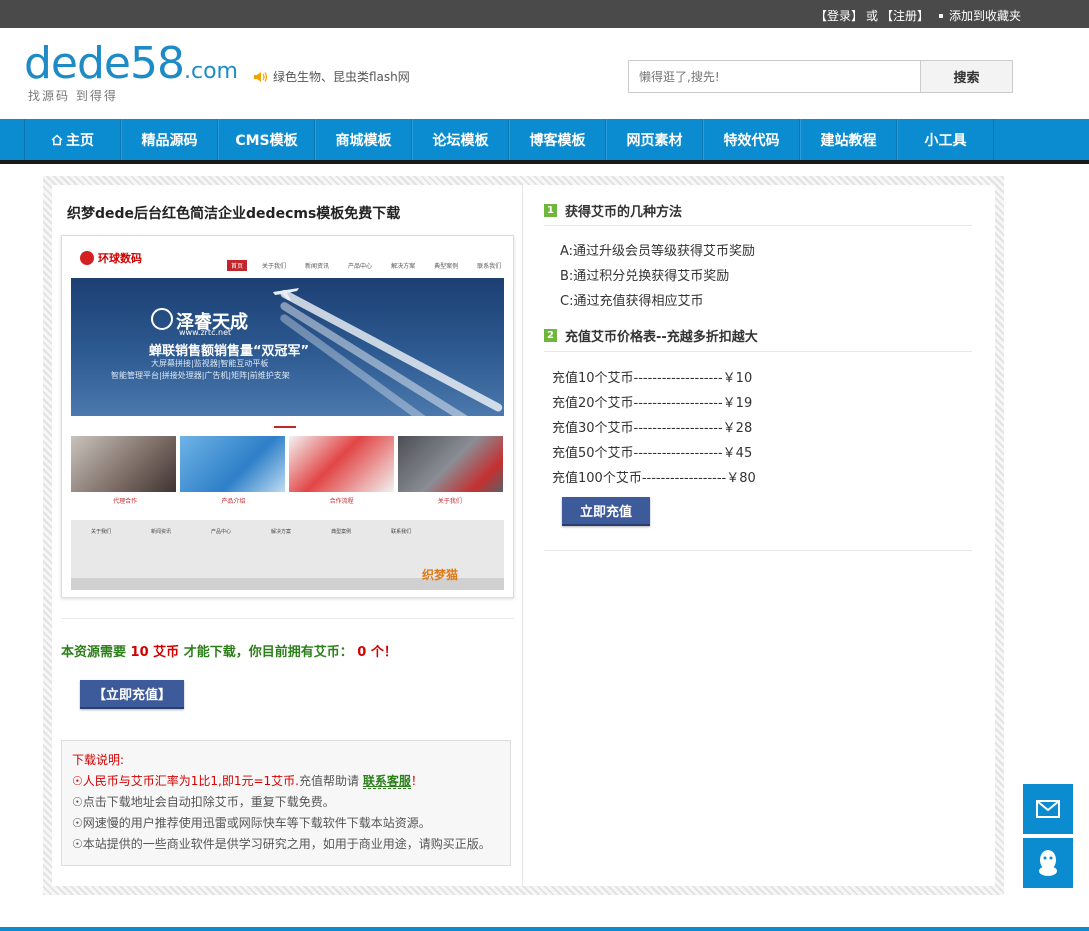  Describe the element at coordinates (557, 139) in the screenshot. I see `nav-item-blog: 博客模板` at that location.